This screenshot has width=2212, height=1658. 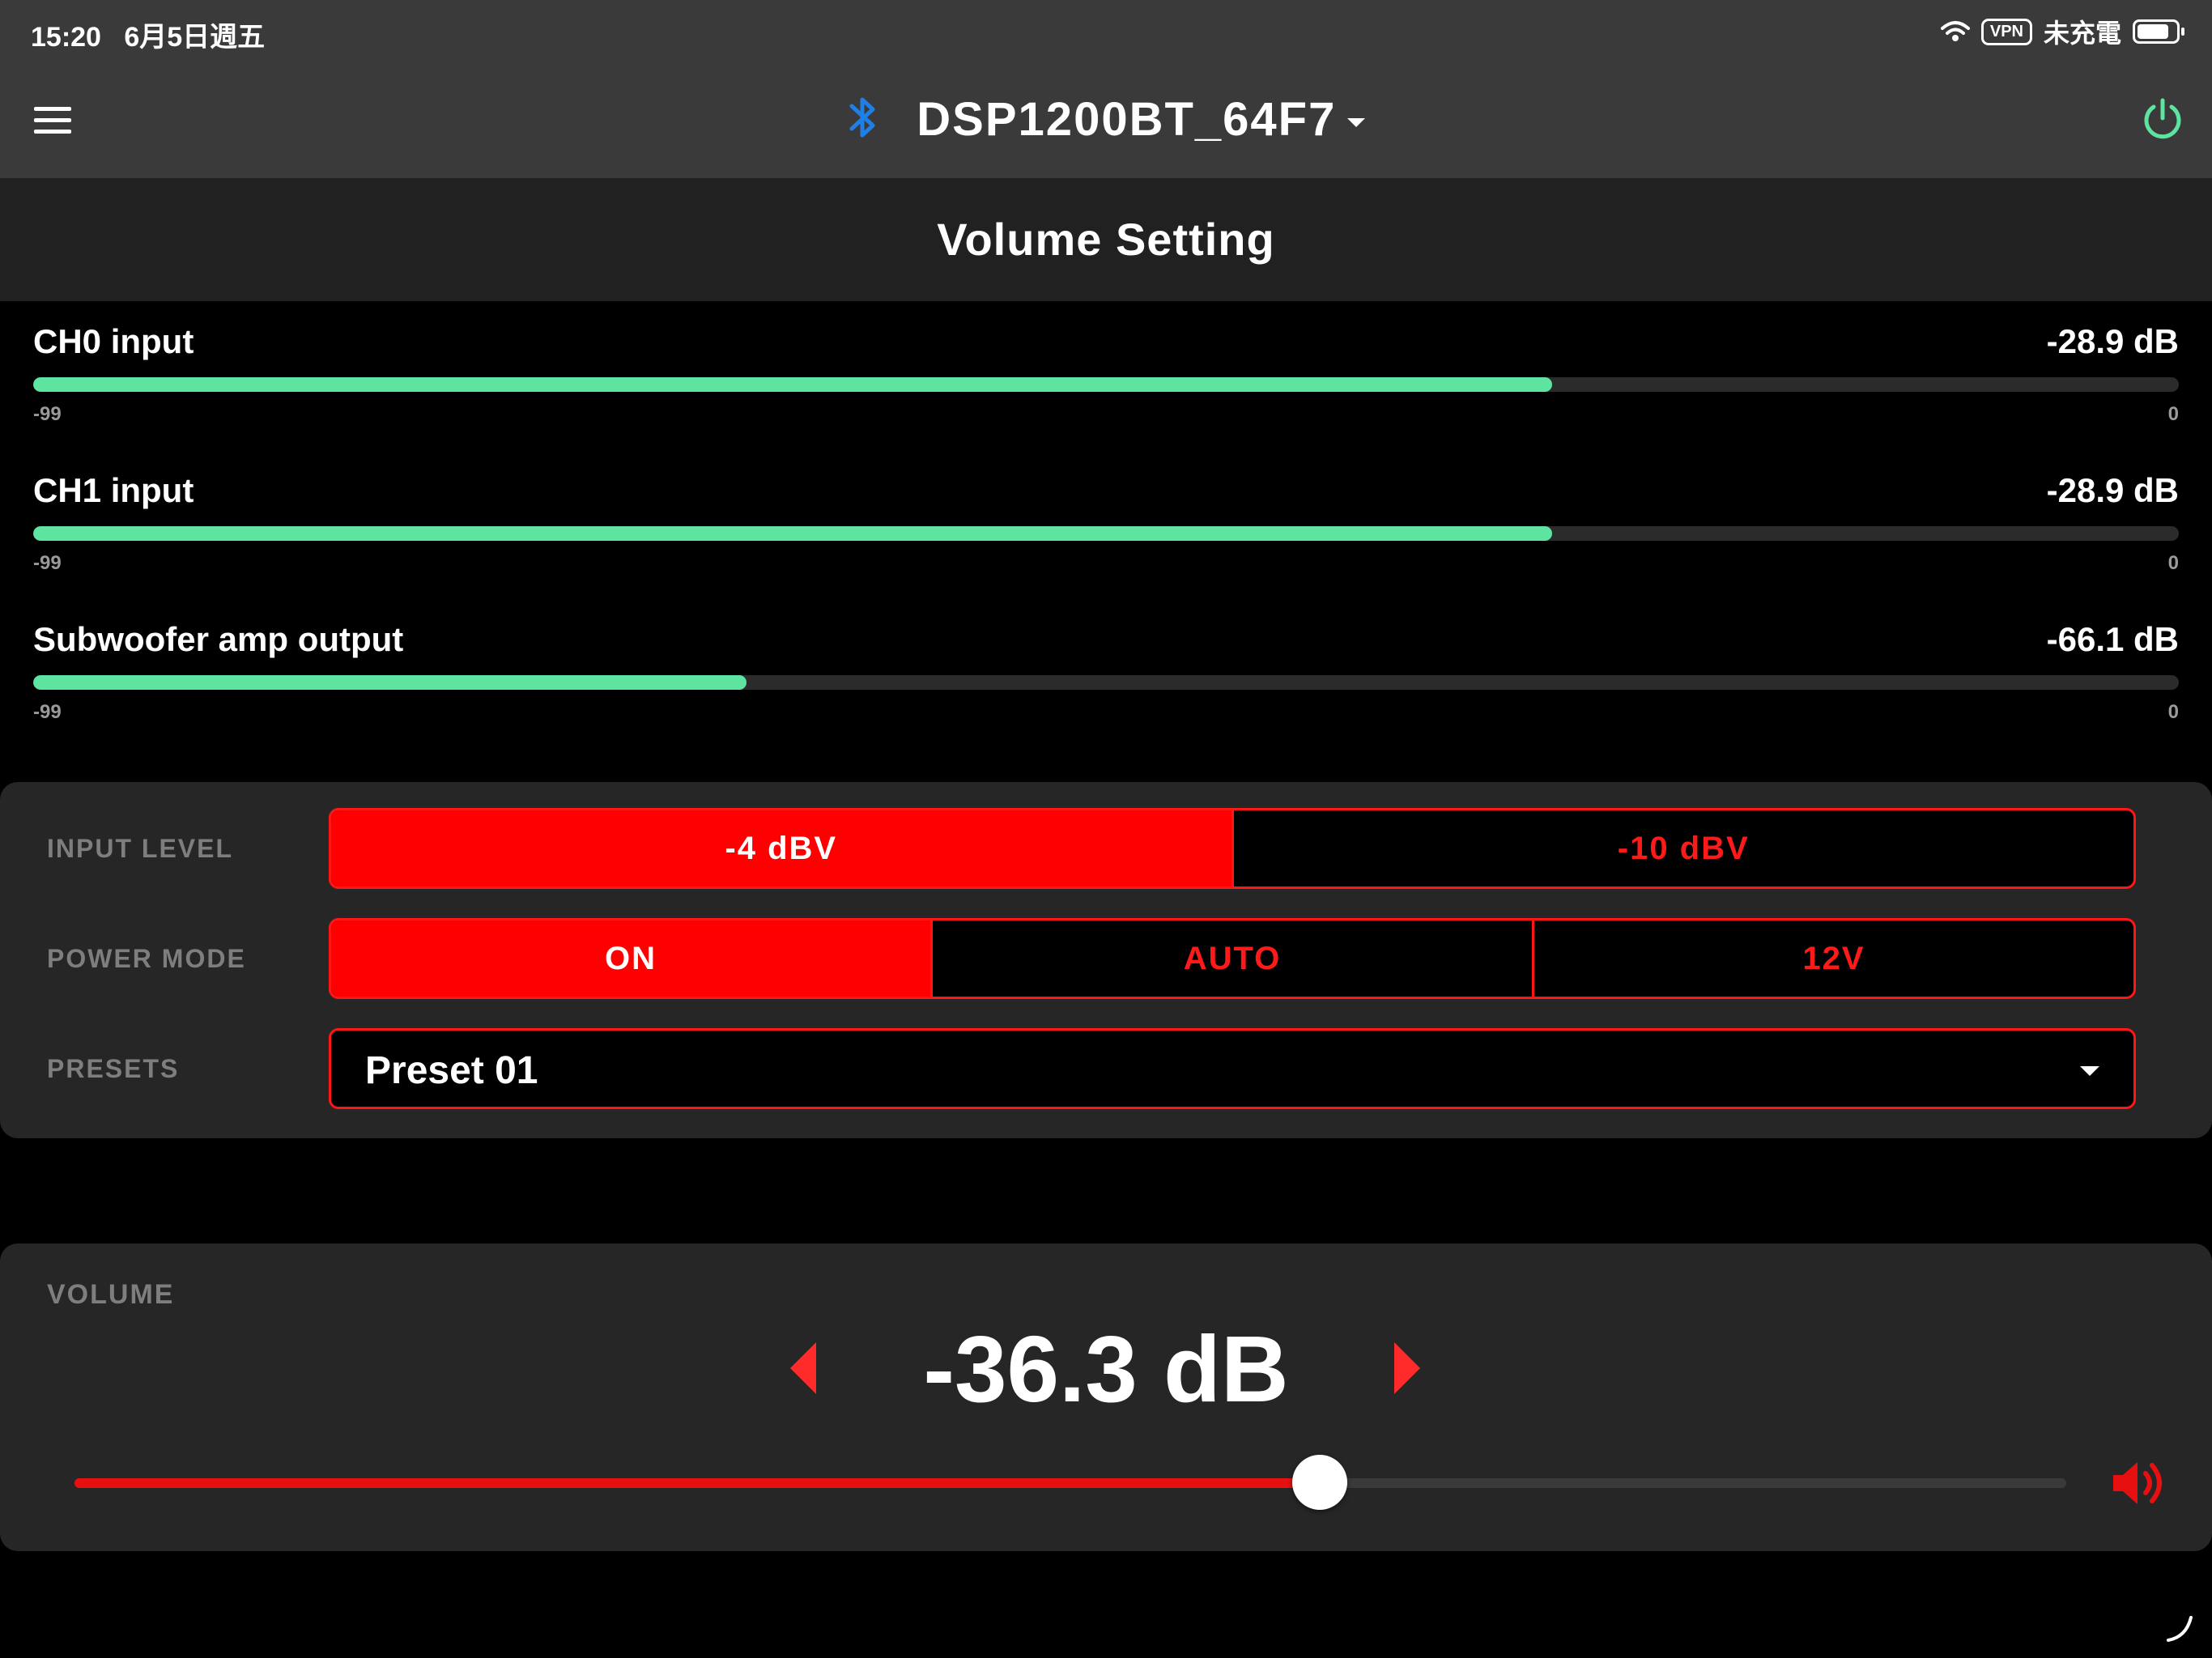 I want to click on power-mode-option-on: ON, so click(x=631, y=958).